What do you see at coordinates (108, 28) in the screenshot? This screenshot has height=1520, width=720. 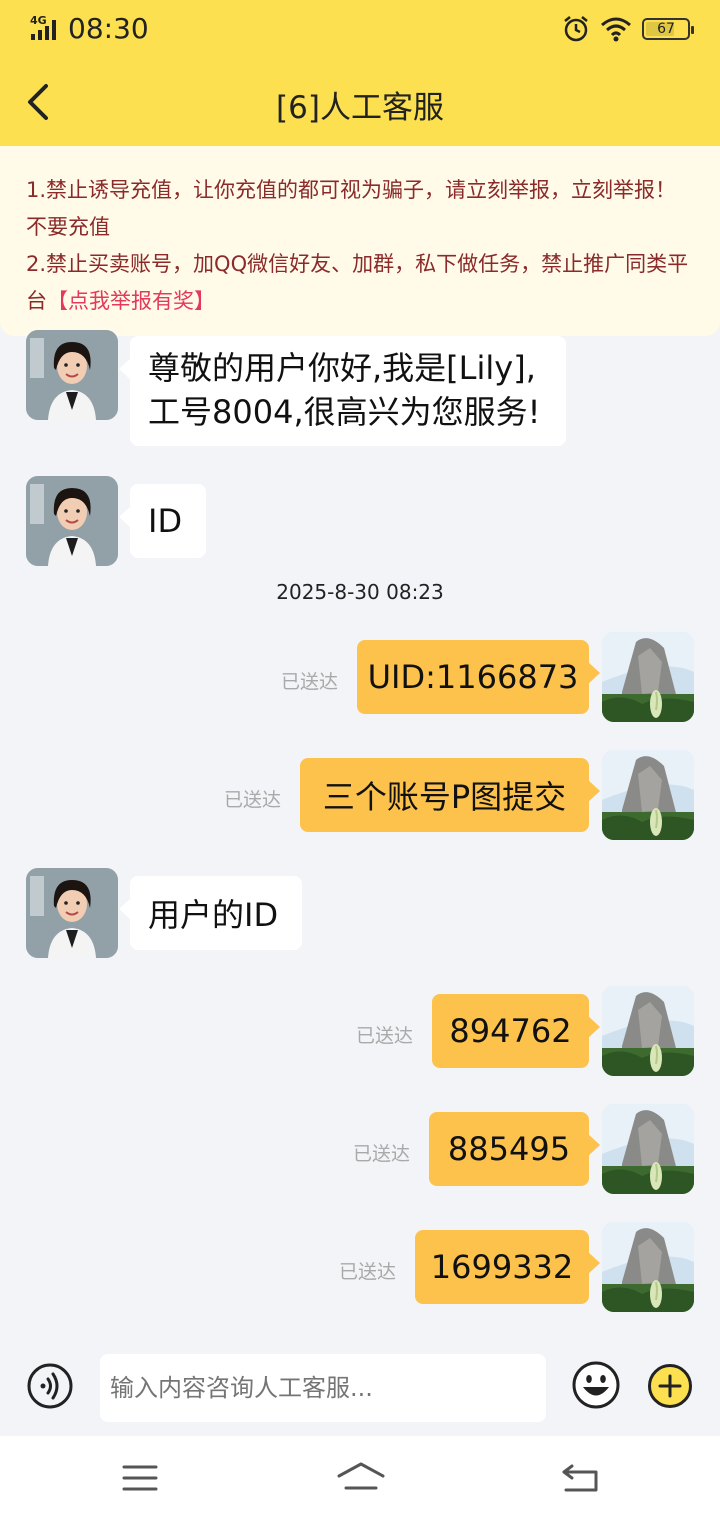 I see `clock: 08:30` at bounding box center [108, 28].